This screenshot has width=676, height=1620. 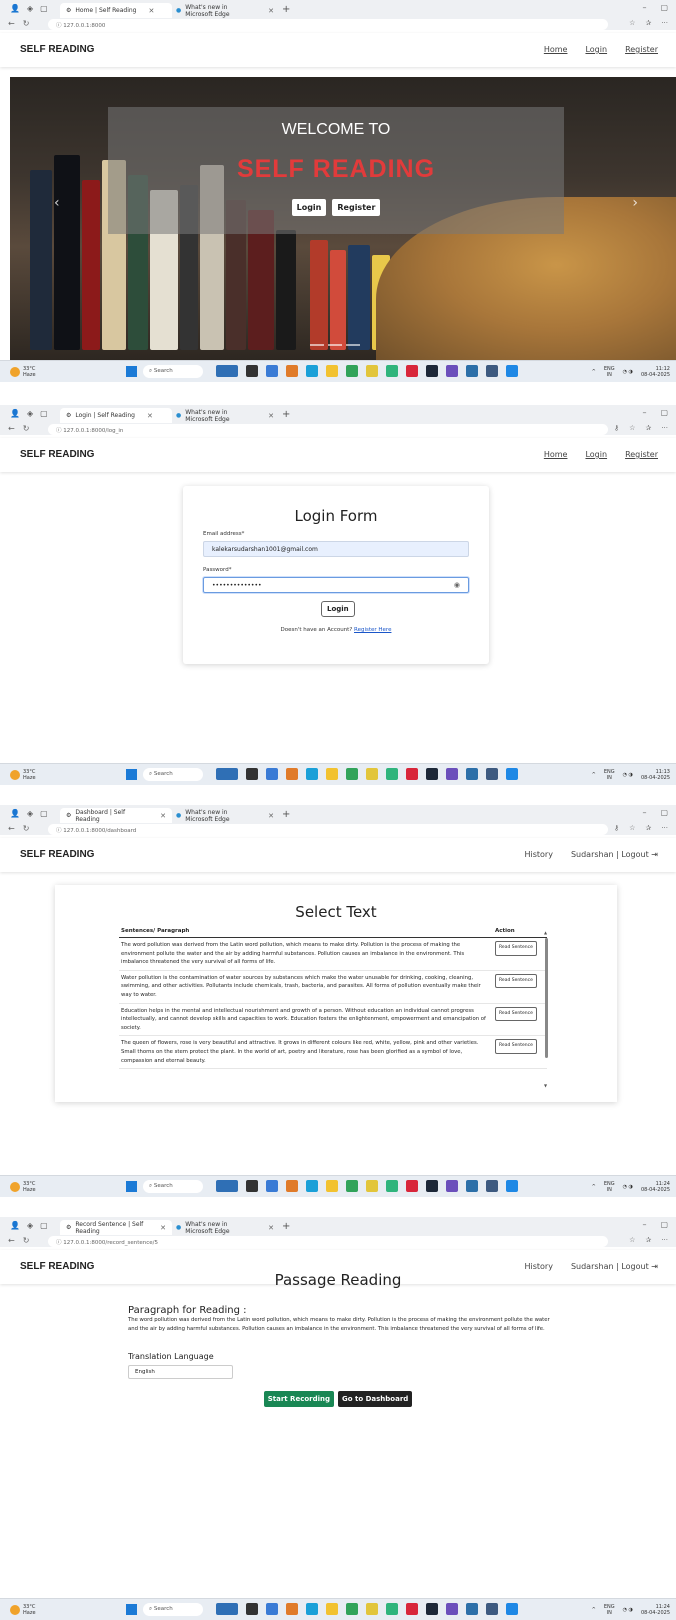 What do you see at coordinates (328, 24) in the screenshot?
I see `url-input: ⓘ 127.0.0.1:8000` at bounding box center [328, 24].